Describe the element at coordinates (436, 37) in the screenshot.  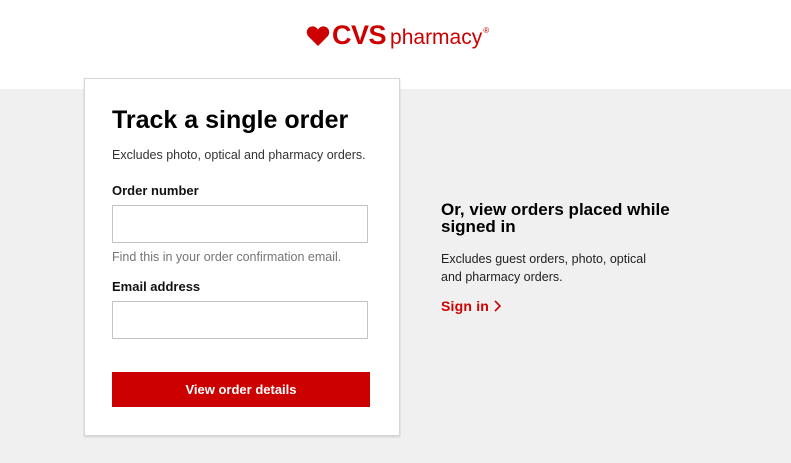
I see `logo-sub-text: pharmacy` at that location.